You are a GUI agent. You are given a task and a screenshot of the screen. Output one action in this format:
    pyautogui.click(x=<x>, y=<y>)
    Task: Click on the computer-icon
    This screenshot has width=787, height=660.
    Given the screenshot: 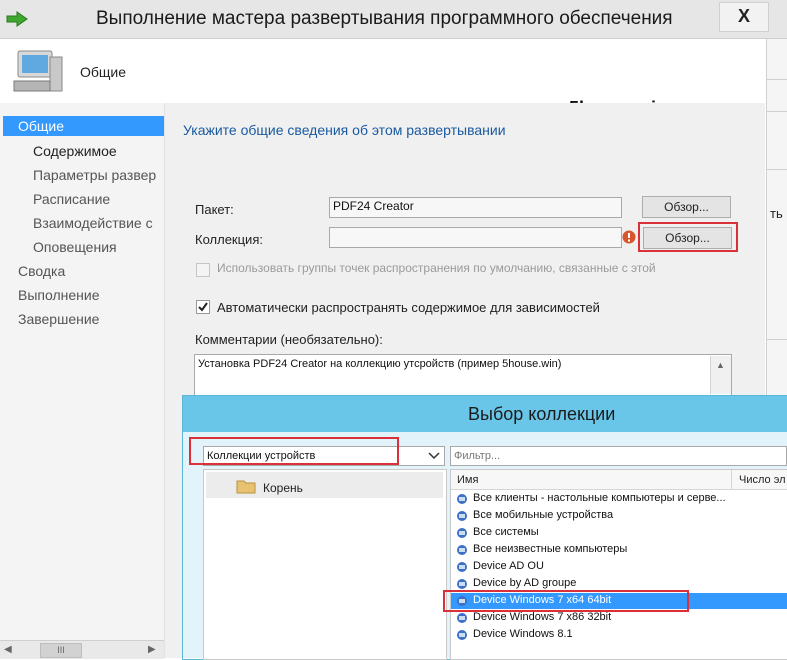 What is the action you would take?
    pyautogui.click(x=38, y=71)
    